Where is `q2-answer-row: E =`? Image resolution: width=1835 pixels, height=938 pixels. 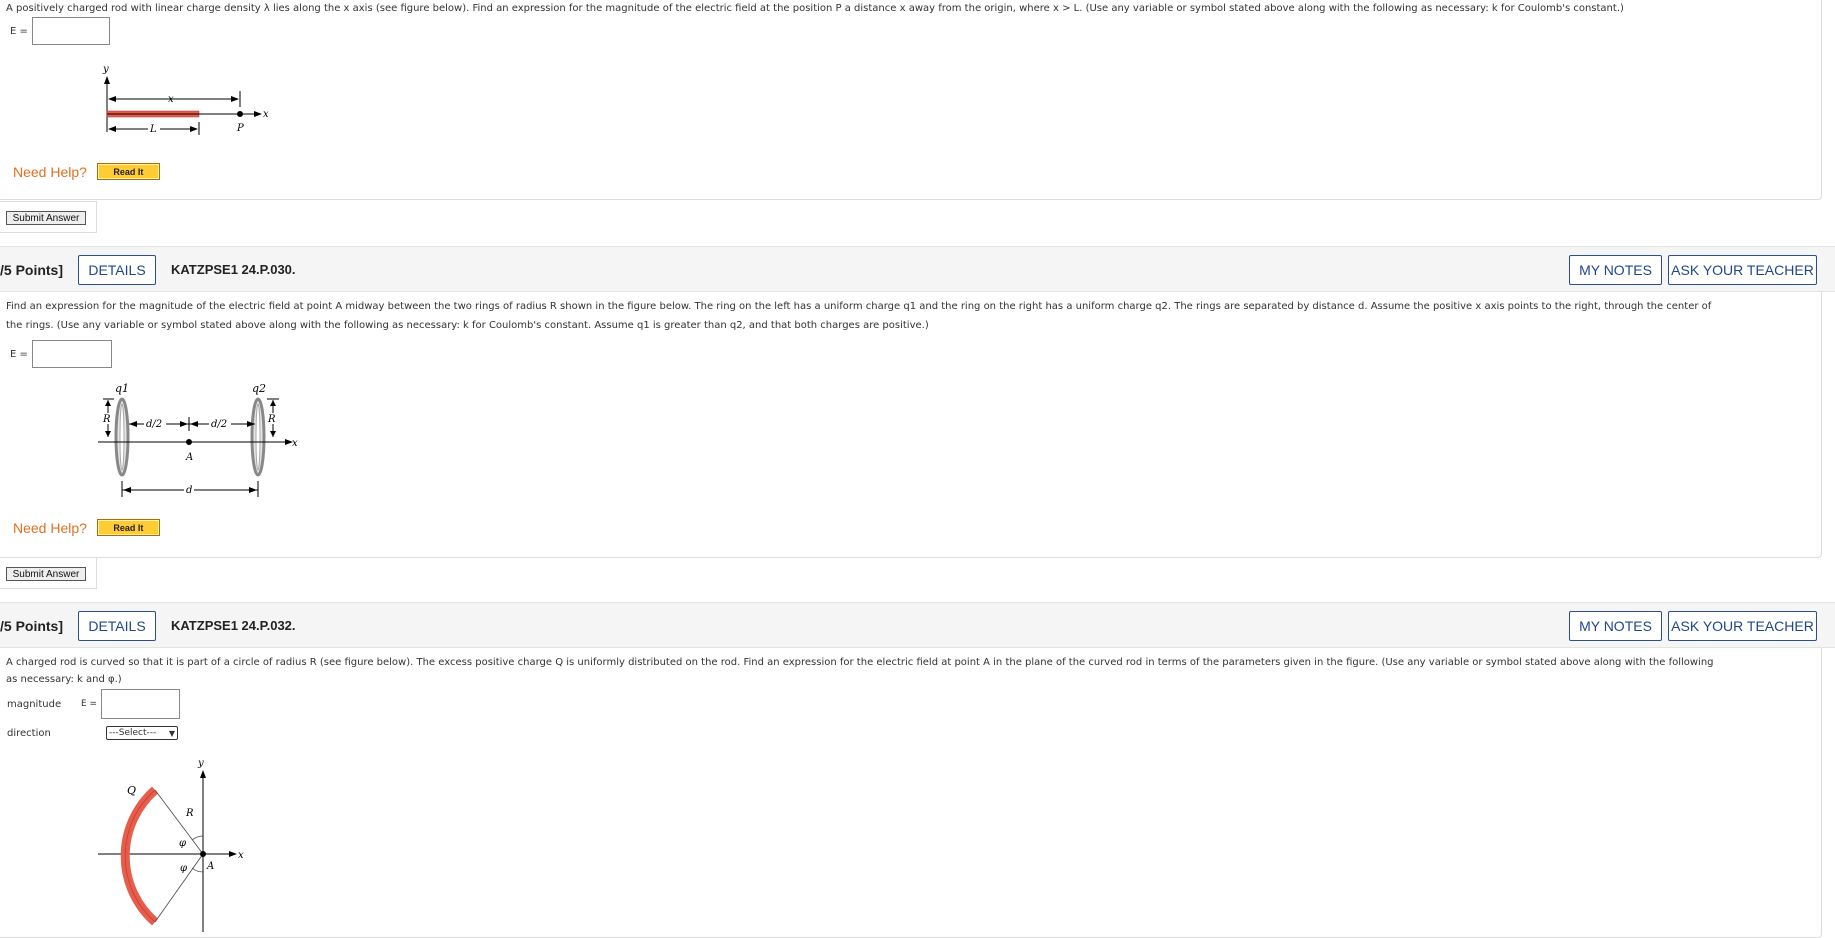
q2-answer-row: E = is located at coordinates (61, 354).